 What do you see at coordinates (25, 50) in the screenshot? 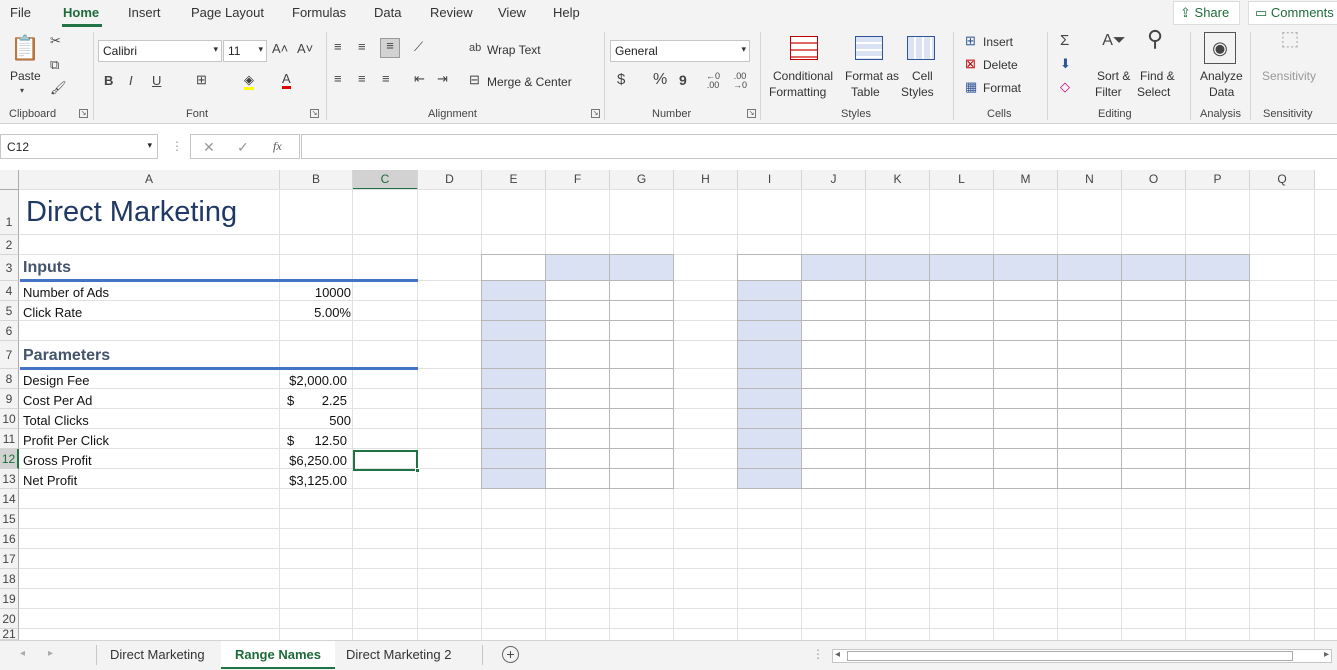
I see `paste-icon: 📋` at bounding box center [25, 50].